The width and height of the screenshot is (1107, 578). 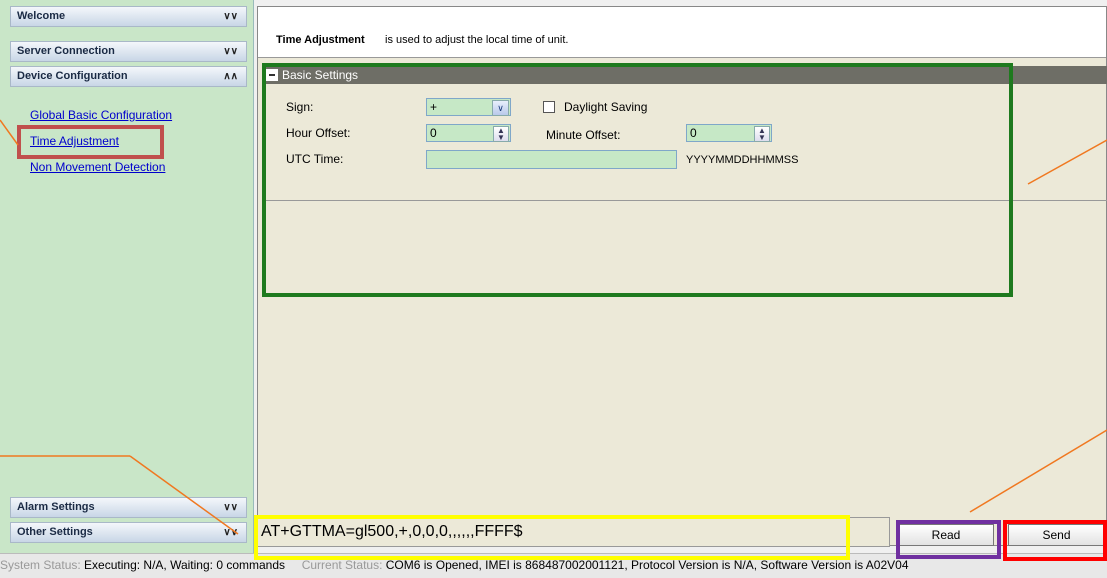 I want to click on sign-label: Sign:, so click(x=300, y=107).